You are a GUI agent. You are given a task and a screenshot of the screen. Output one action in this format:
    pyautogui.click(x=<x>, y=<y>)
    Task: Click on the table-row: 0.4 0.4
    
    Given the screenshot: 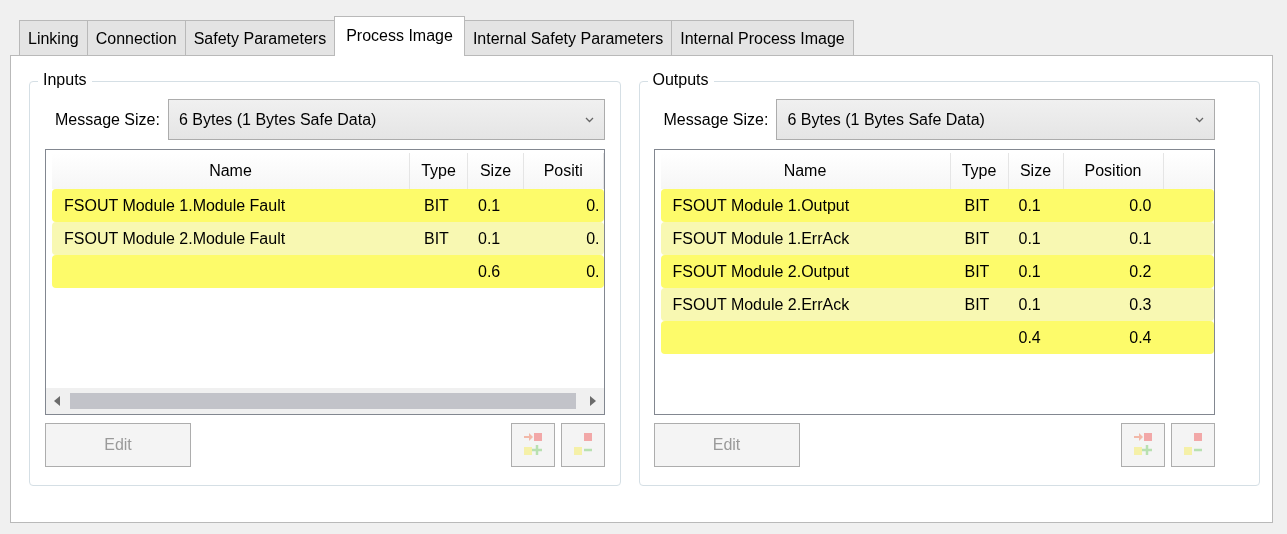 What is the action you would take?
    pyautogui.click(x=937, y=337)
    